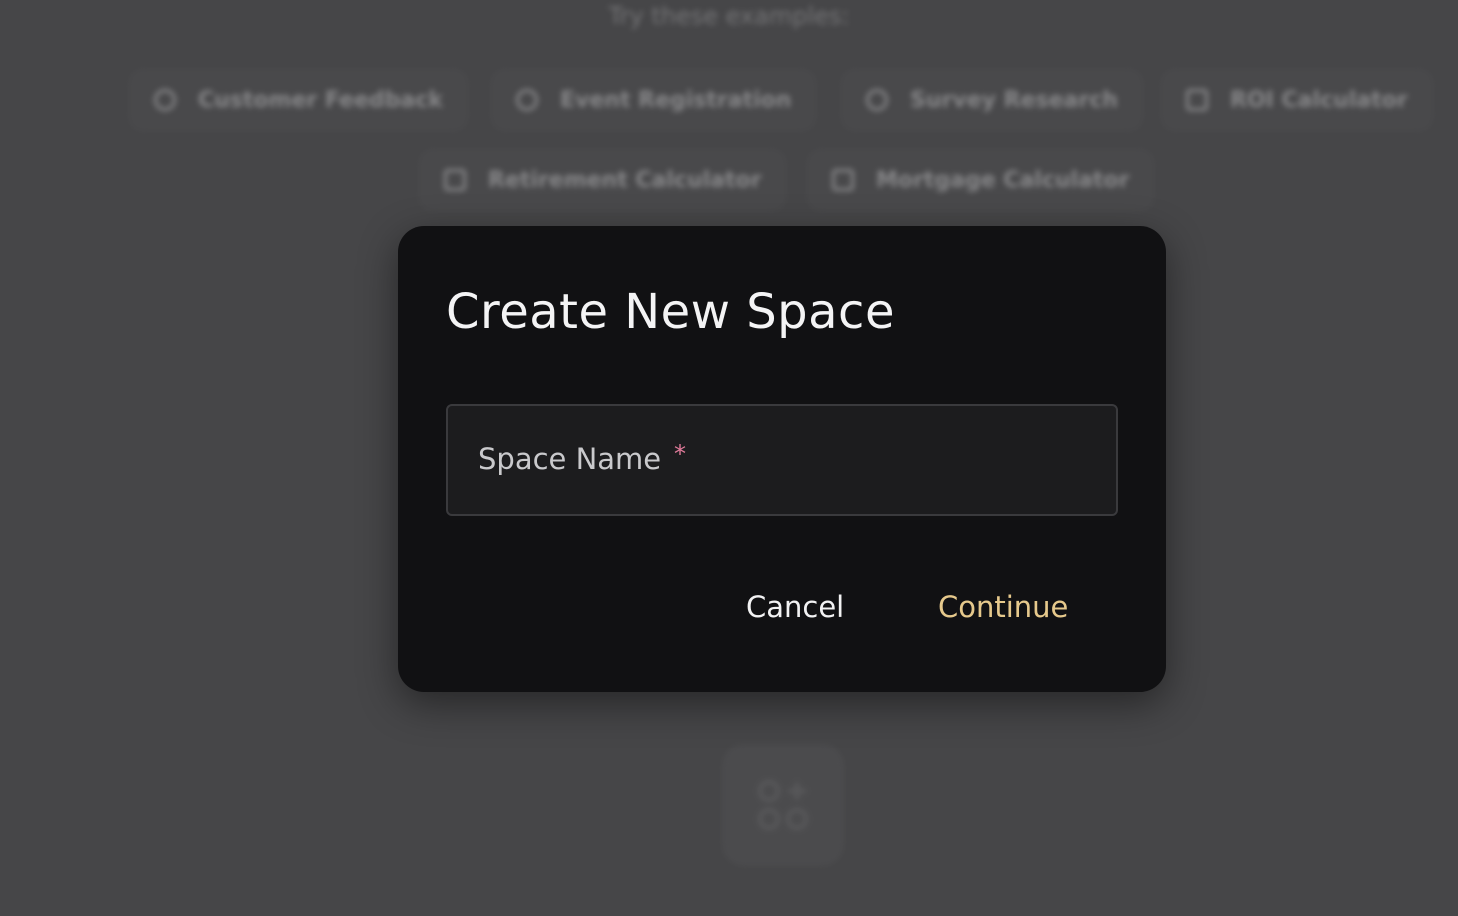 The width and height of the screenshot is (1458, 916). Describe the element at coordinates (625, 180) in the screenshot. I see `chip-label: Retirement Calculator` at that location.